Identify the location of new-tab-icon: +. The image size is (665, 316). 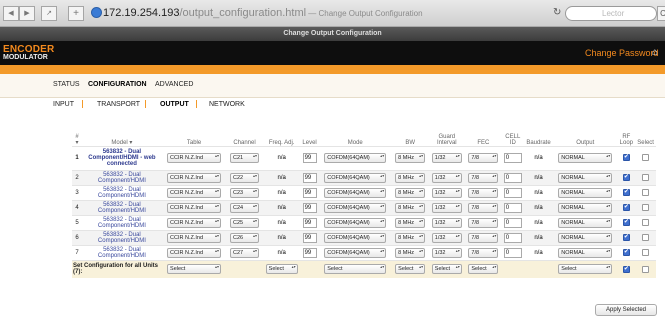
(76, 13).